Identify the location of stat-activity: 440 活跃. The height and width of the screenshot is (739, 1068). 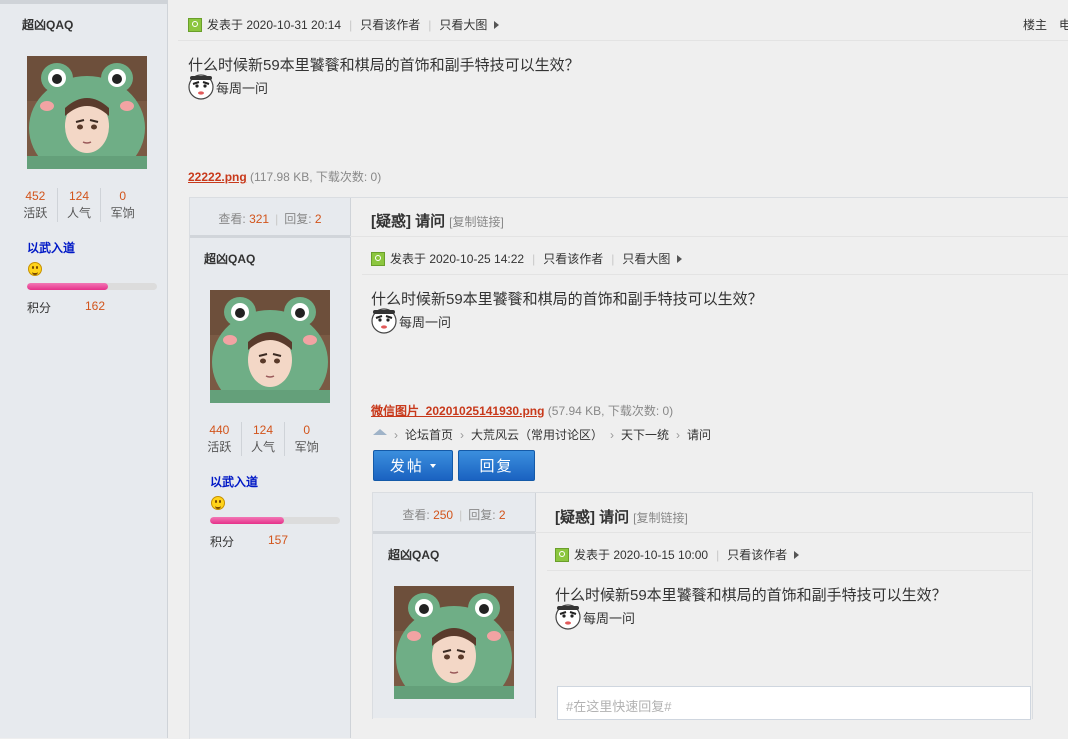
(220, 439).